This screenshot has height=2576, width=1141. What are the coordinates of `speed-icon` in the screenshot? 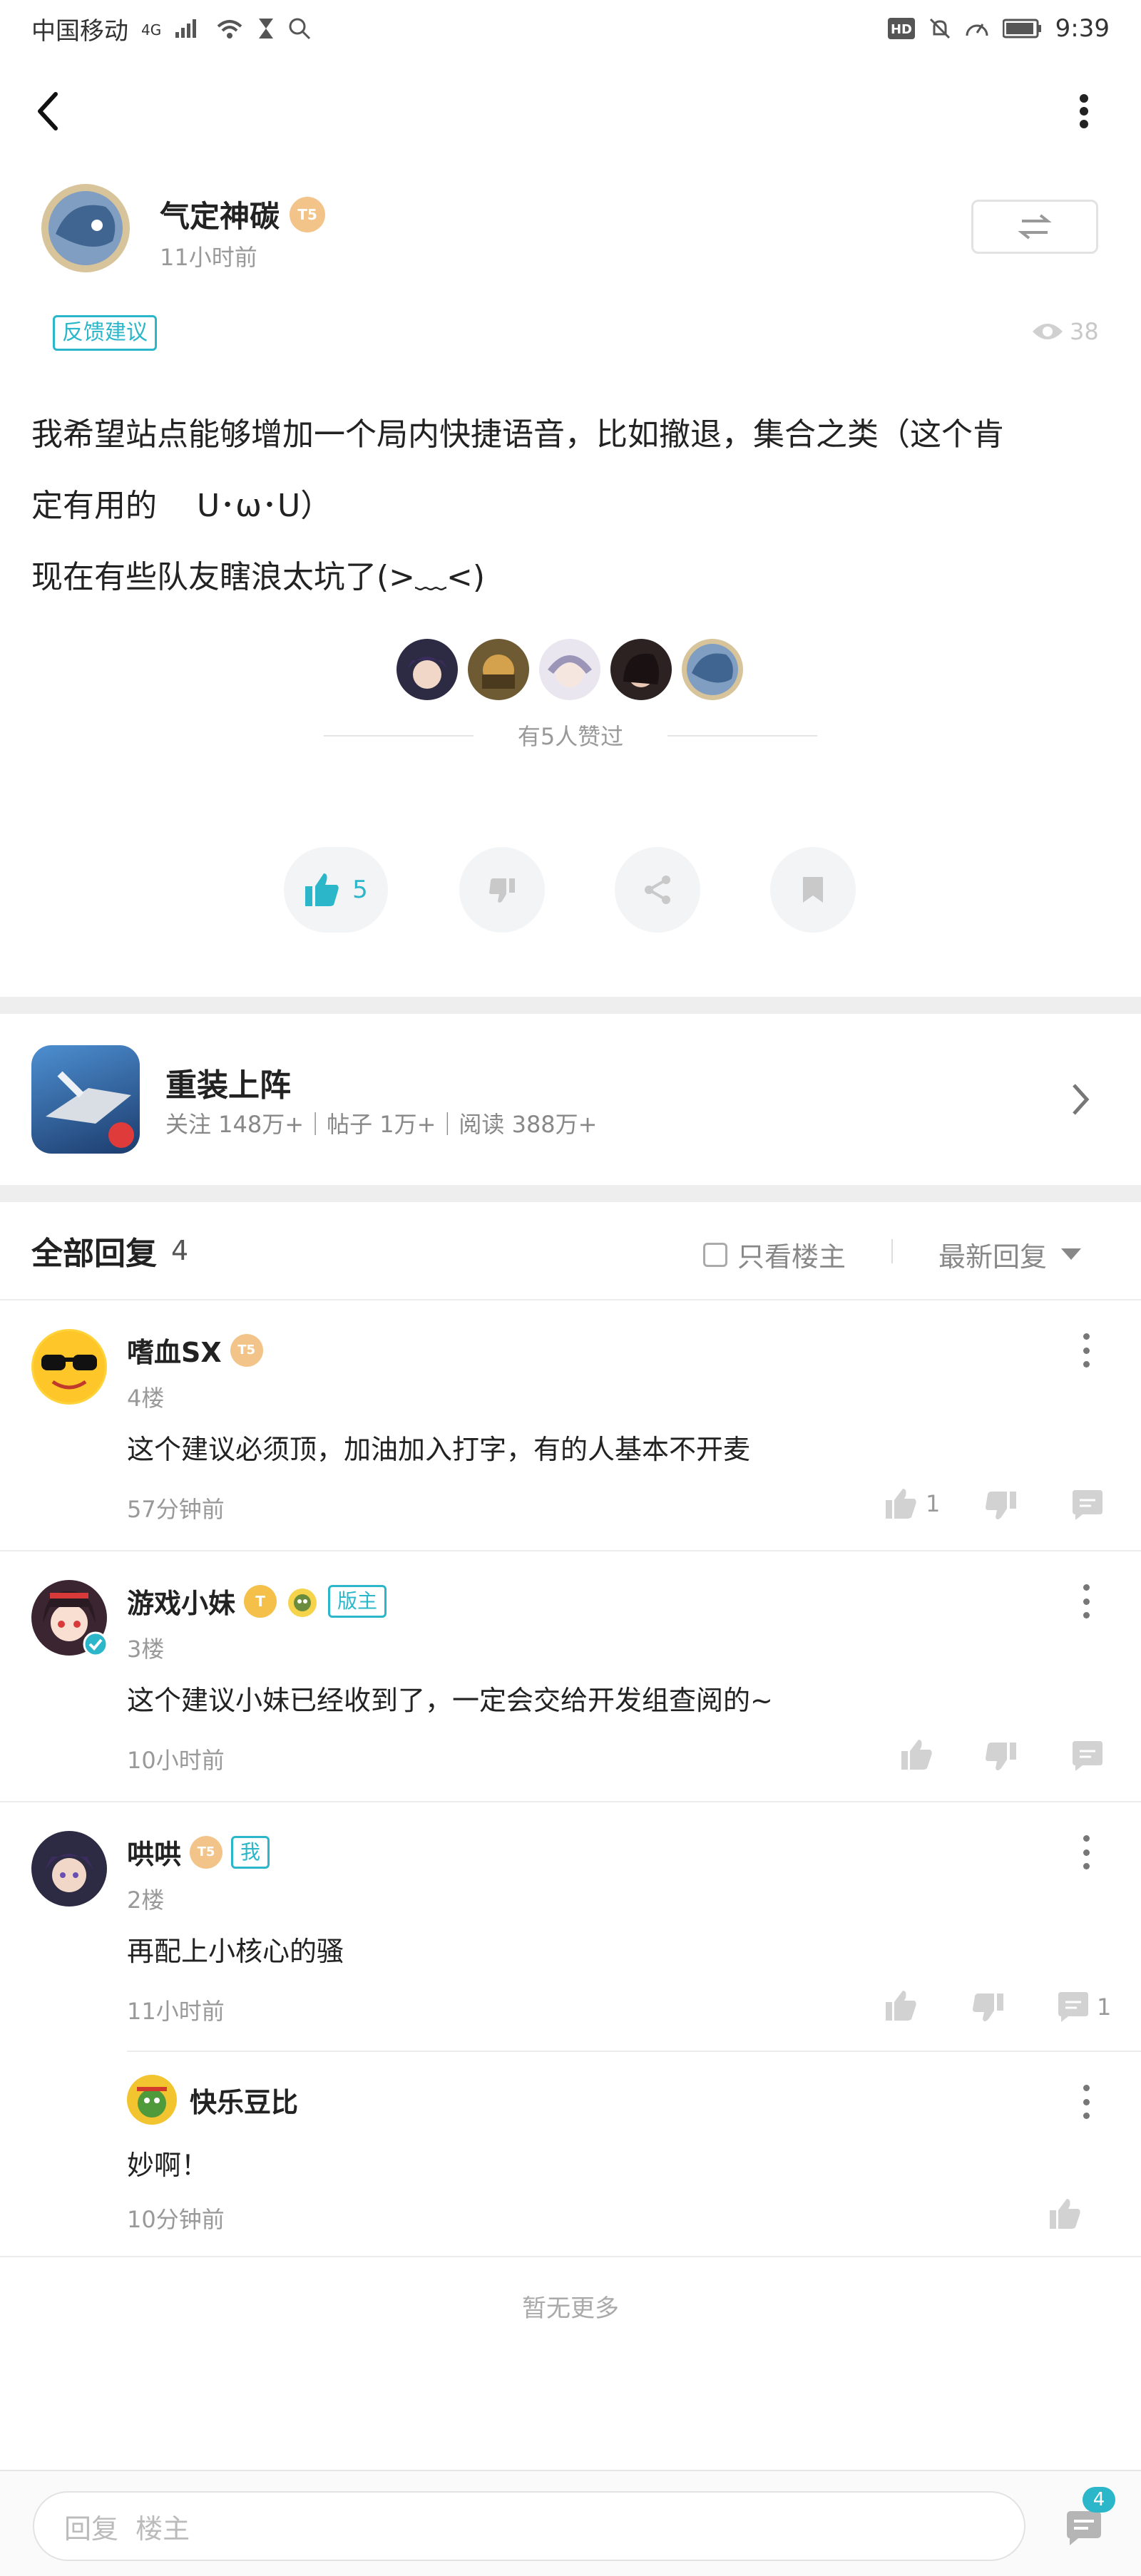 It's located at (977, 30).